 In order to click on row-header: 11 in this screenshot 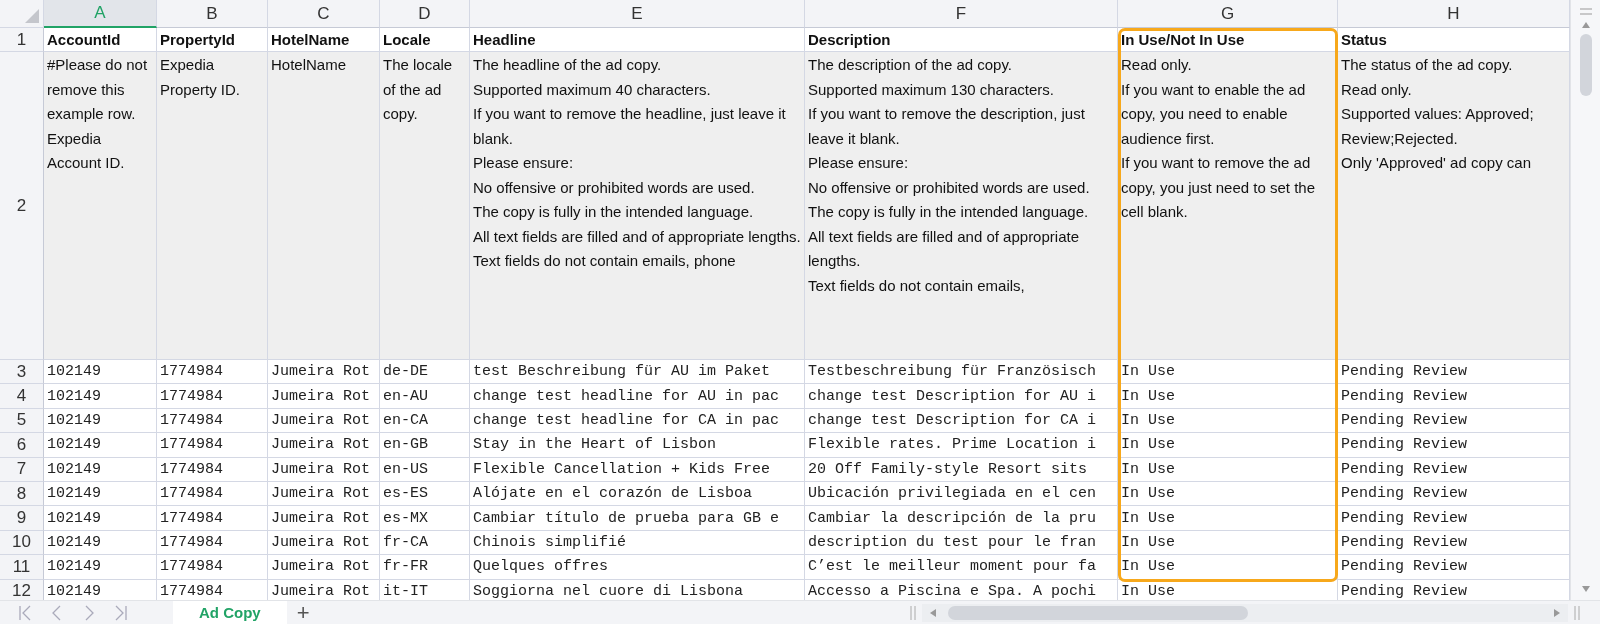, I will do `click(22, 567)`.